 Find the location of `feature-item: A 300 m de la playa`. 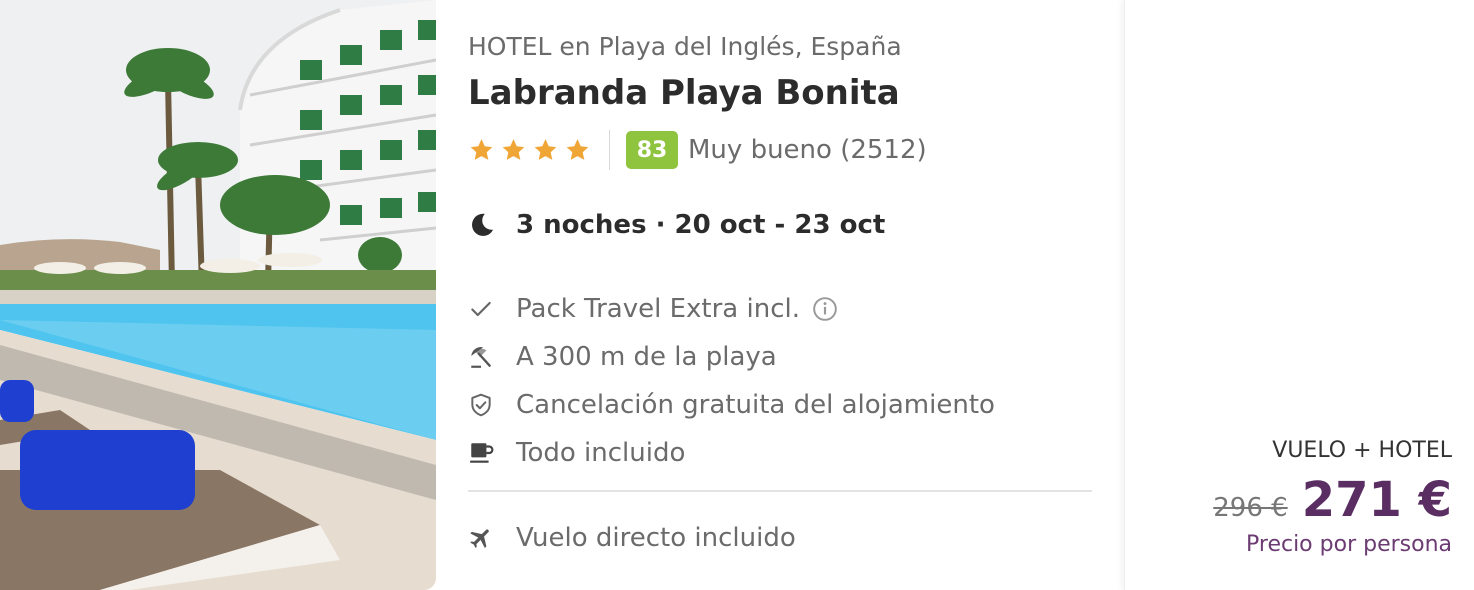

feature-item: A 300 m de la playa is located at coordinates (780, 357).